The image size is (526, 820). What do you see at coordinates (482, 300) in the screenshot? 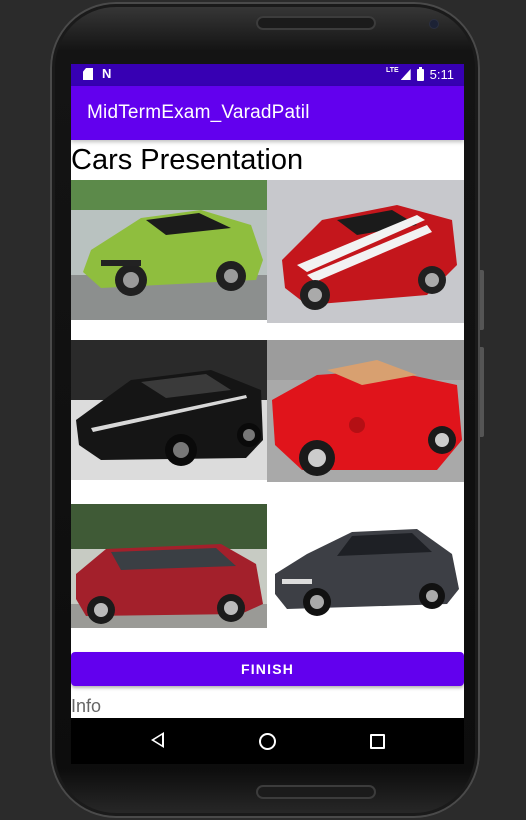
I see `volume-button` at bounding box center [482, 300].